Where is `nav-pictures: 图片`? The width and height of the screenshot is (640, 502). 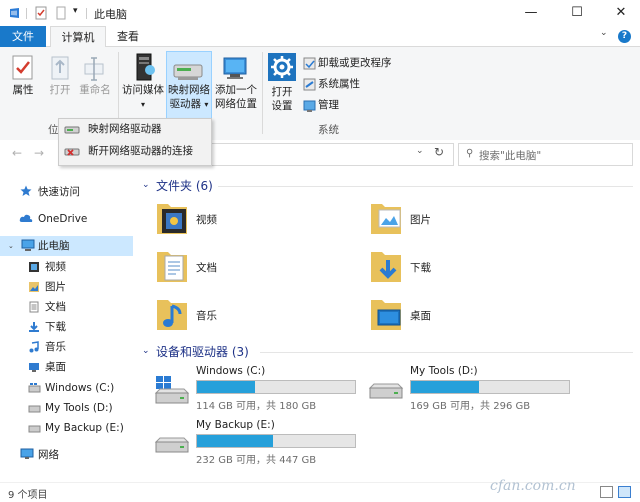 nav-pictures: 图片 is located at coordinates (66, 287).